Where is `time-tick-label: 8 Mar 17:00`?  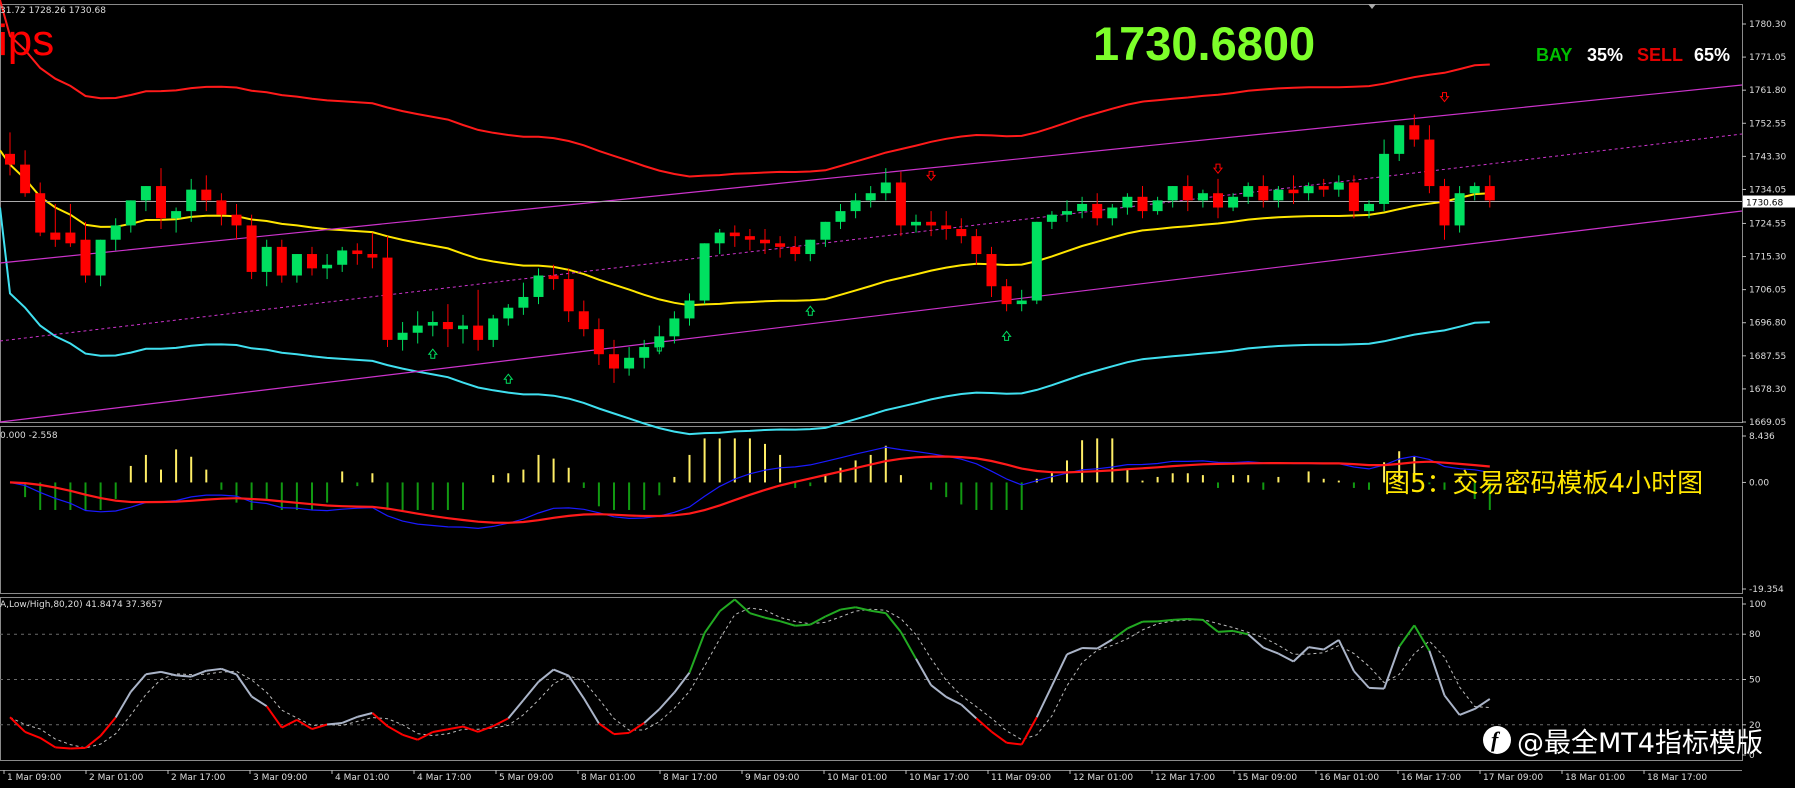
time-tick-label: 8 Mar 17:00 is located at coordinates (690, 778).